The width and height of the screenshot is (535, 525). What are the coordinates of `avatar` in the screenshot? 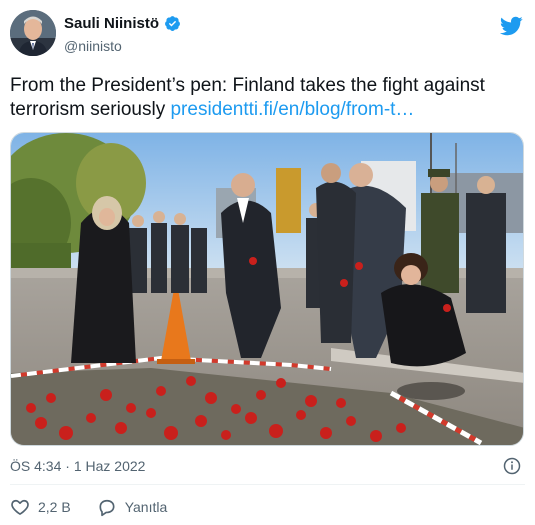 It's located at (33, 33).